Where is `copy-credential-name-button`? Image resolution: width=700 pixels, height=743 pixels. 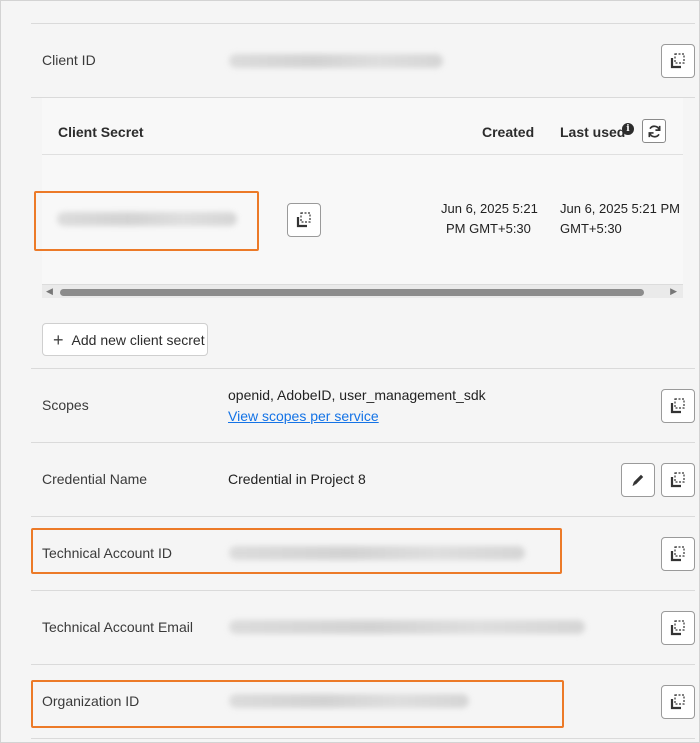
copy-credential-name-button is located at coordinates (678, 480).